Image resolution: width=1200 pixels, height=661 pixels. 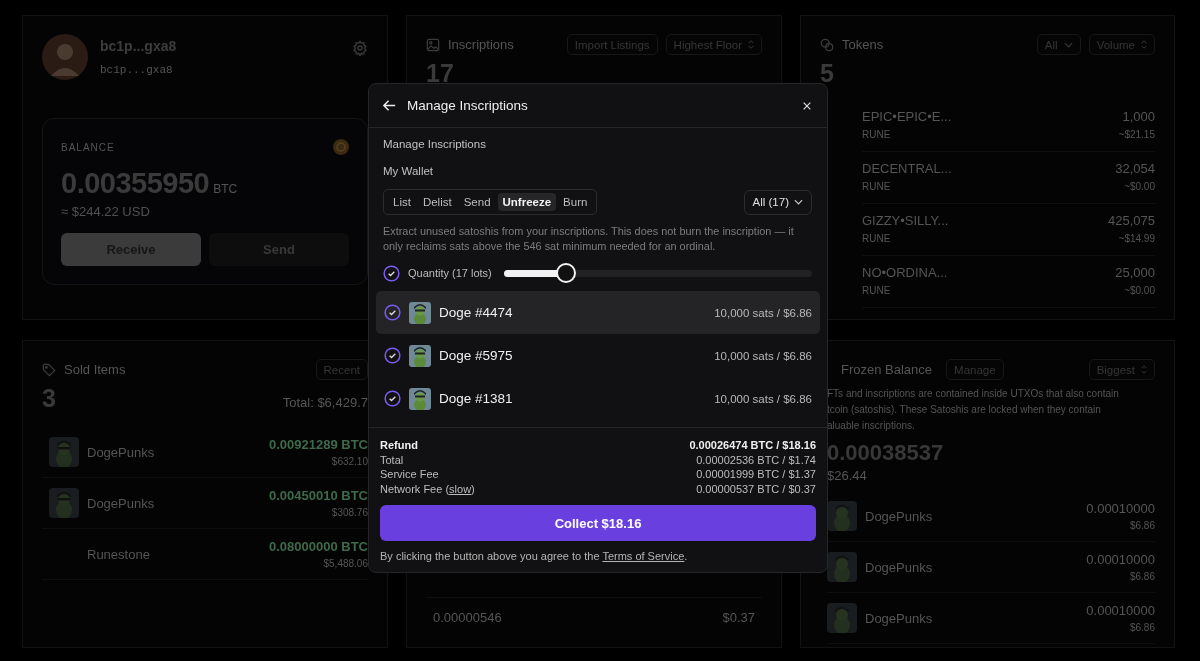 I want to click on avatar-icon, so click(x=65, y=57).